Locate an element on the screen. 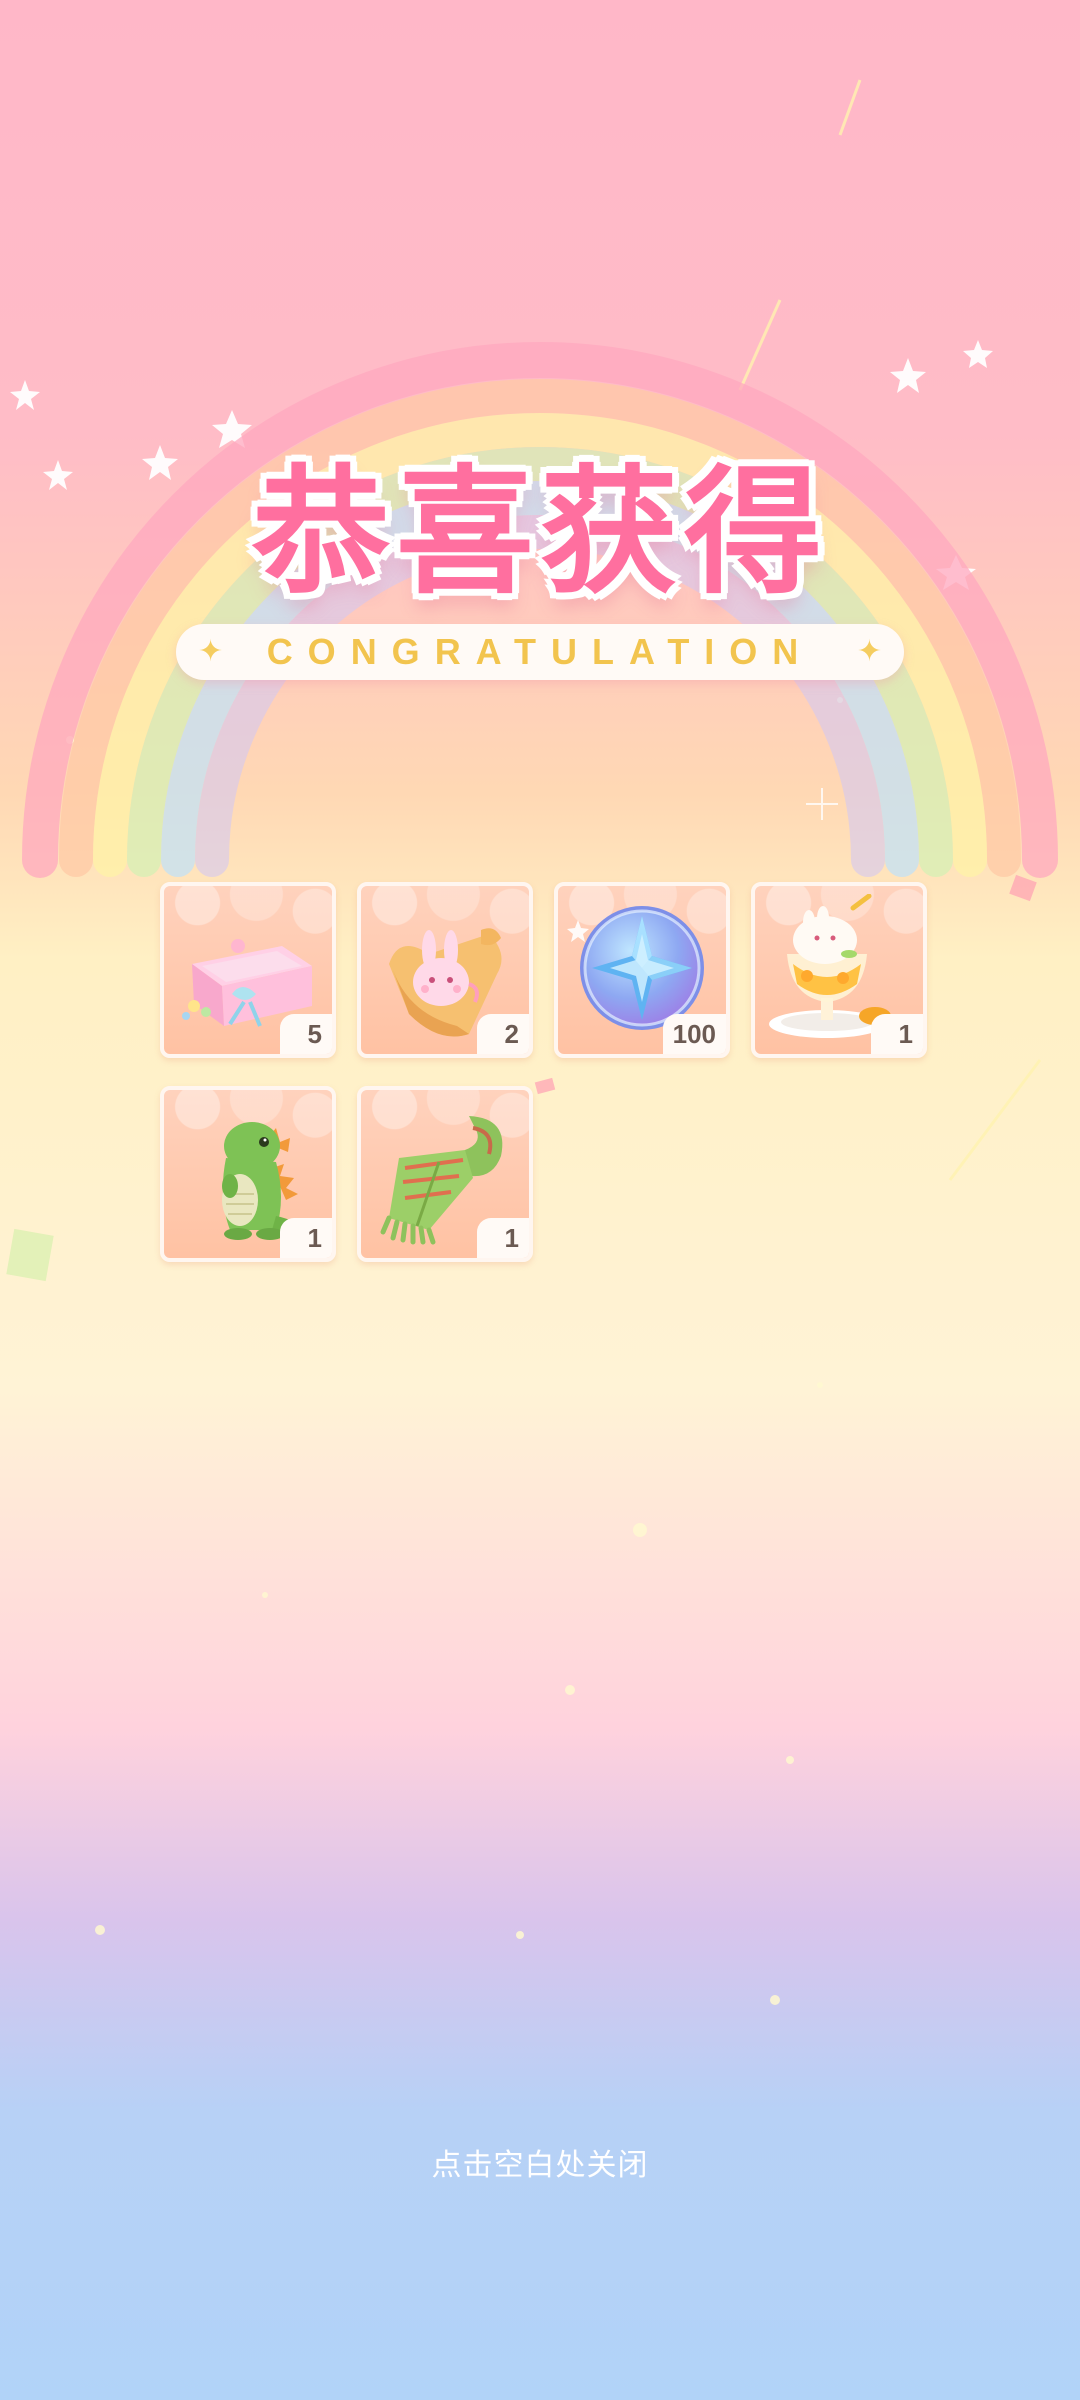  tap-to-close-hint: 点击空白处关闭 is located at coordinates (540, 2162).